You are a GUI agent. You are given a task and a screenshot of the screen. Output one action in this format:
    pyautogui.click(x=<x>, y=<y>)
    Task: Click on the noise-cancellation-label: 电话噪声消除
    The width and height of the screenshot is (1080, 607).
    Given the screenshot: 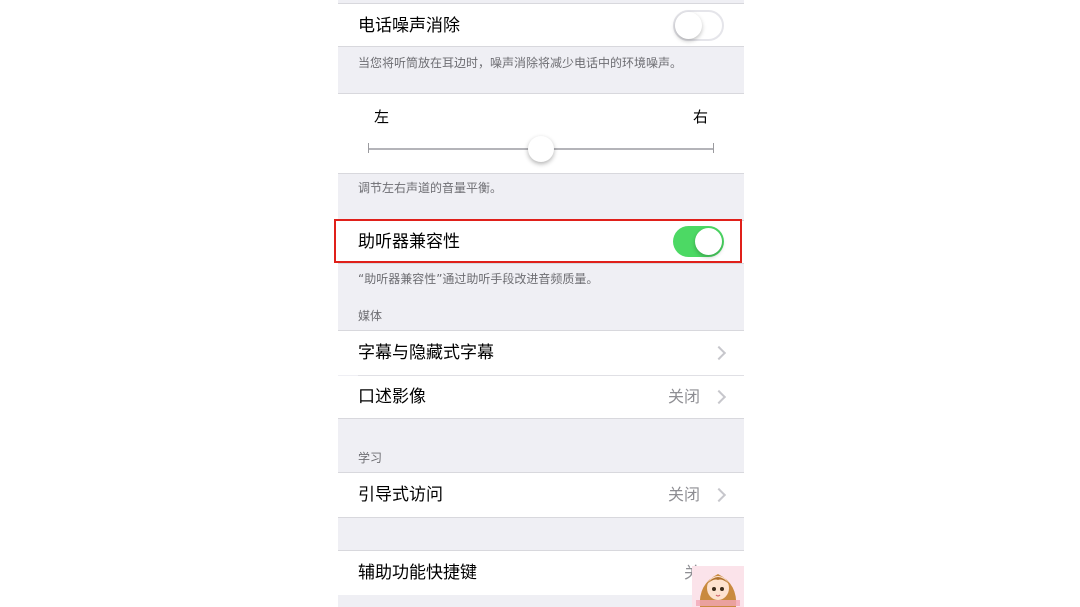 What is the action you would take?
    pyautogui.click(x=409, y=26)
    